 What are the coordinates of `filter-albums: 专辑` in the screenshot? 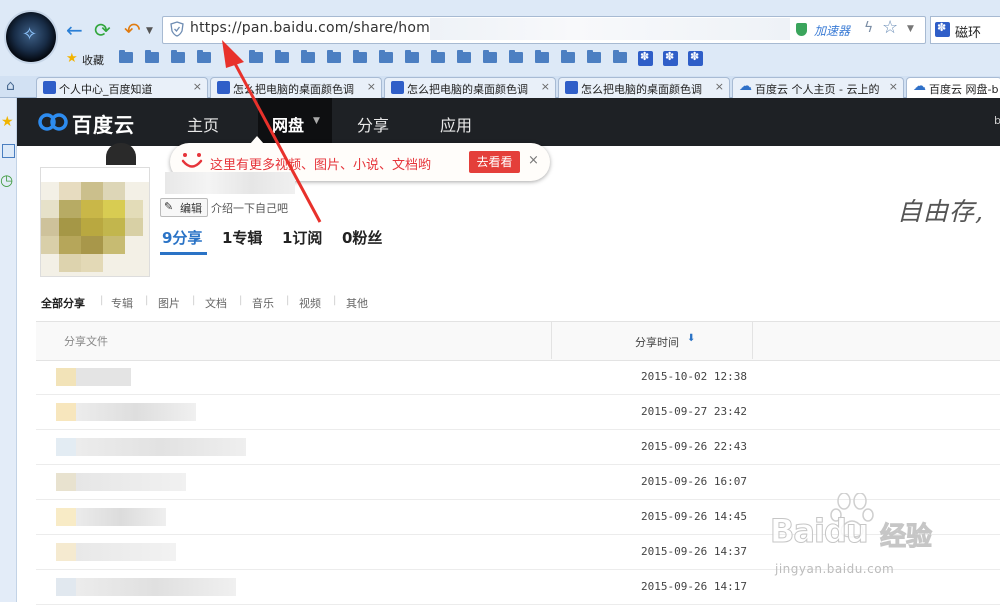 It's located at (122, 303).